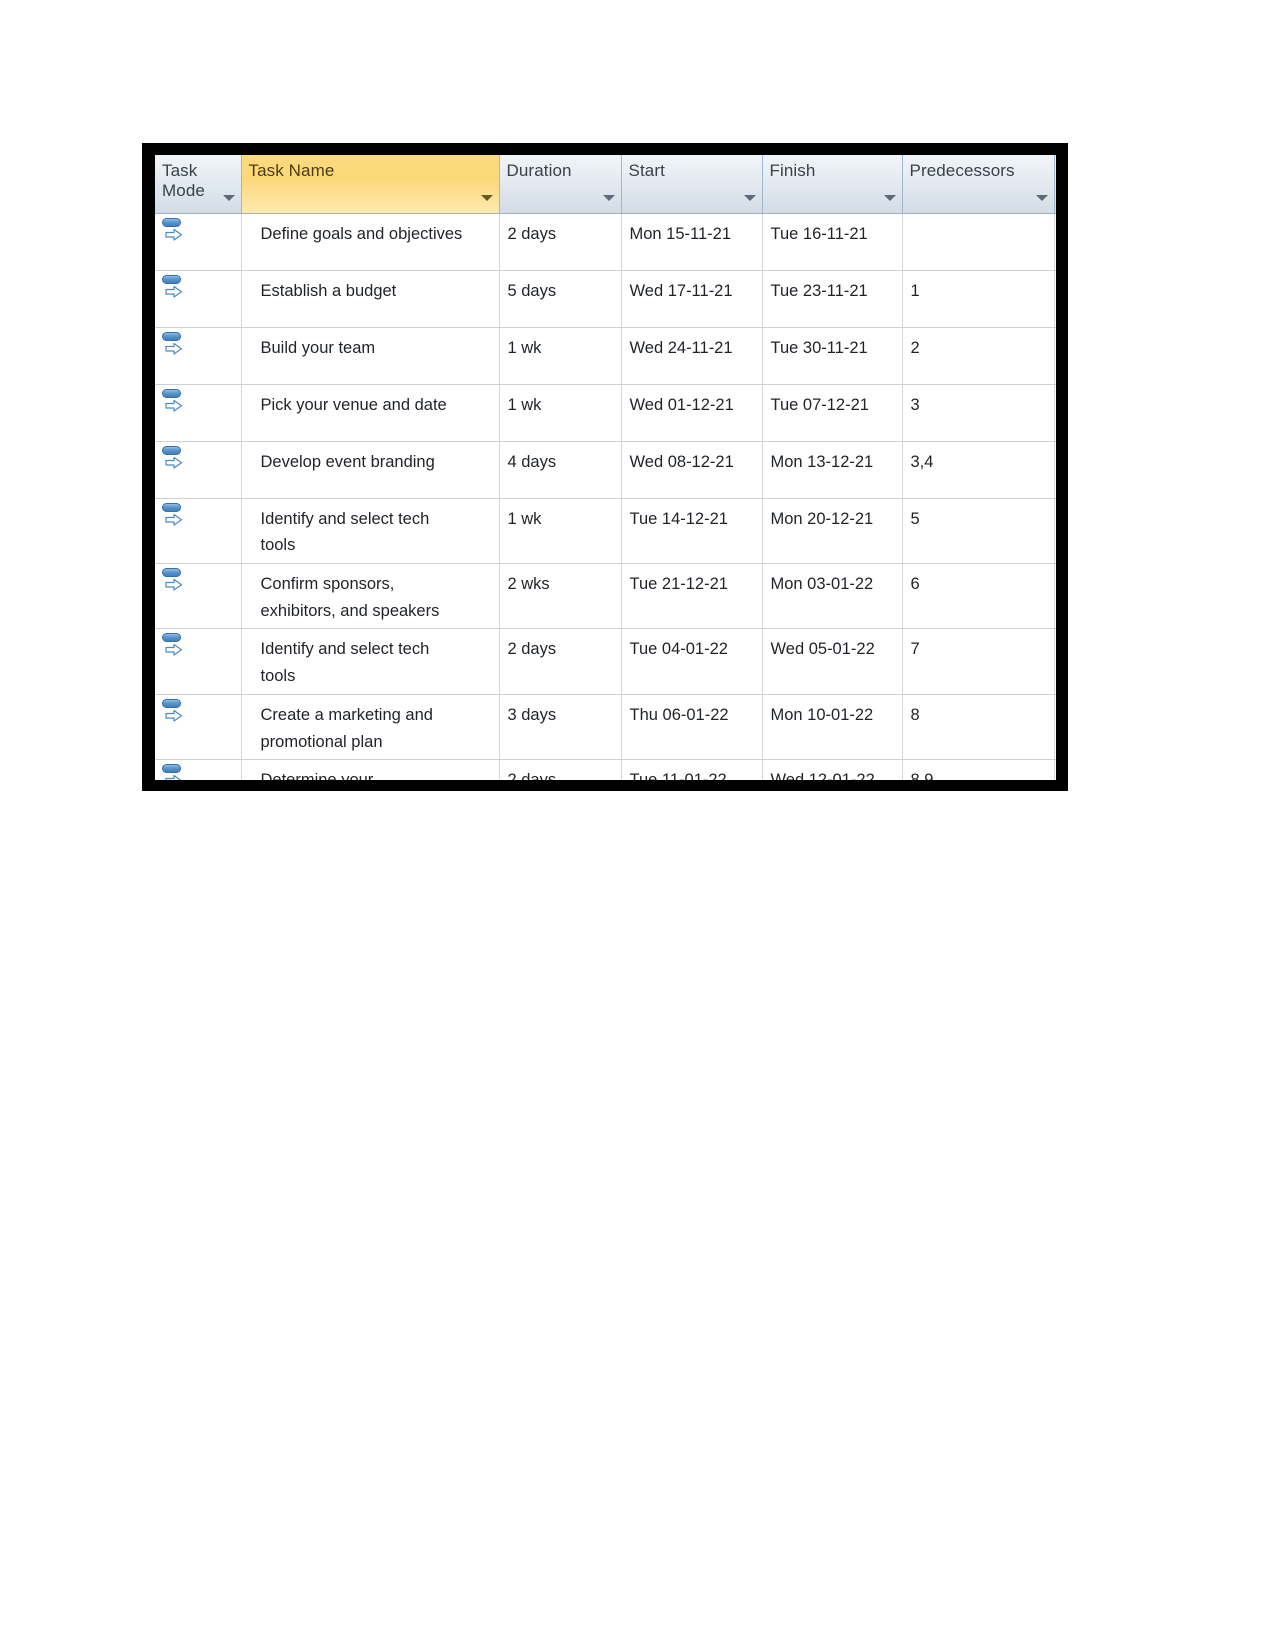  What do you see at coordinates (832, 242) in the screenshot?
I see `cell-finish: Tue 16-11-21` at bounding box center [832, 242].